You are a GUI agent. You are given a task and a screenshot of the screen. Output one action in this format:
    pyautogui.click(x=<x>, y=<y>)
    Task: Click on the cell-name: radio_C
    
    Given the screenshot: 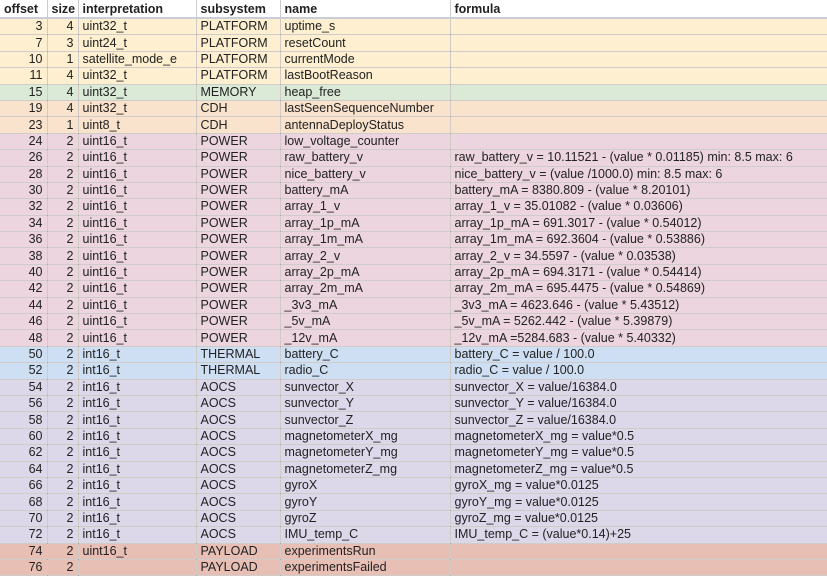 What is the action you would take?
    pyautogui.click(x=365, y=371)
    